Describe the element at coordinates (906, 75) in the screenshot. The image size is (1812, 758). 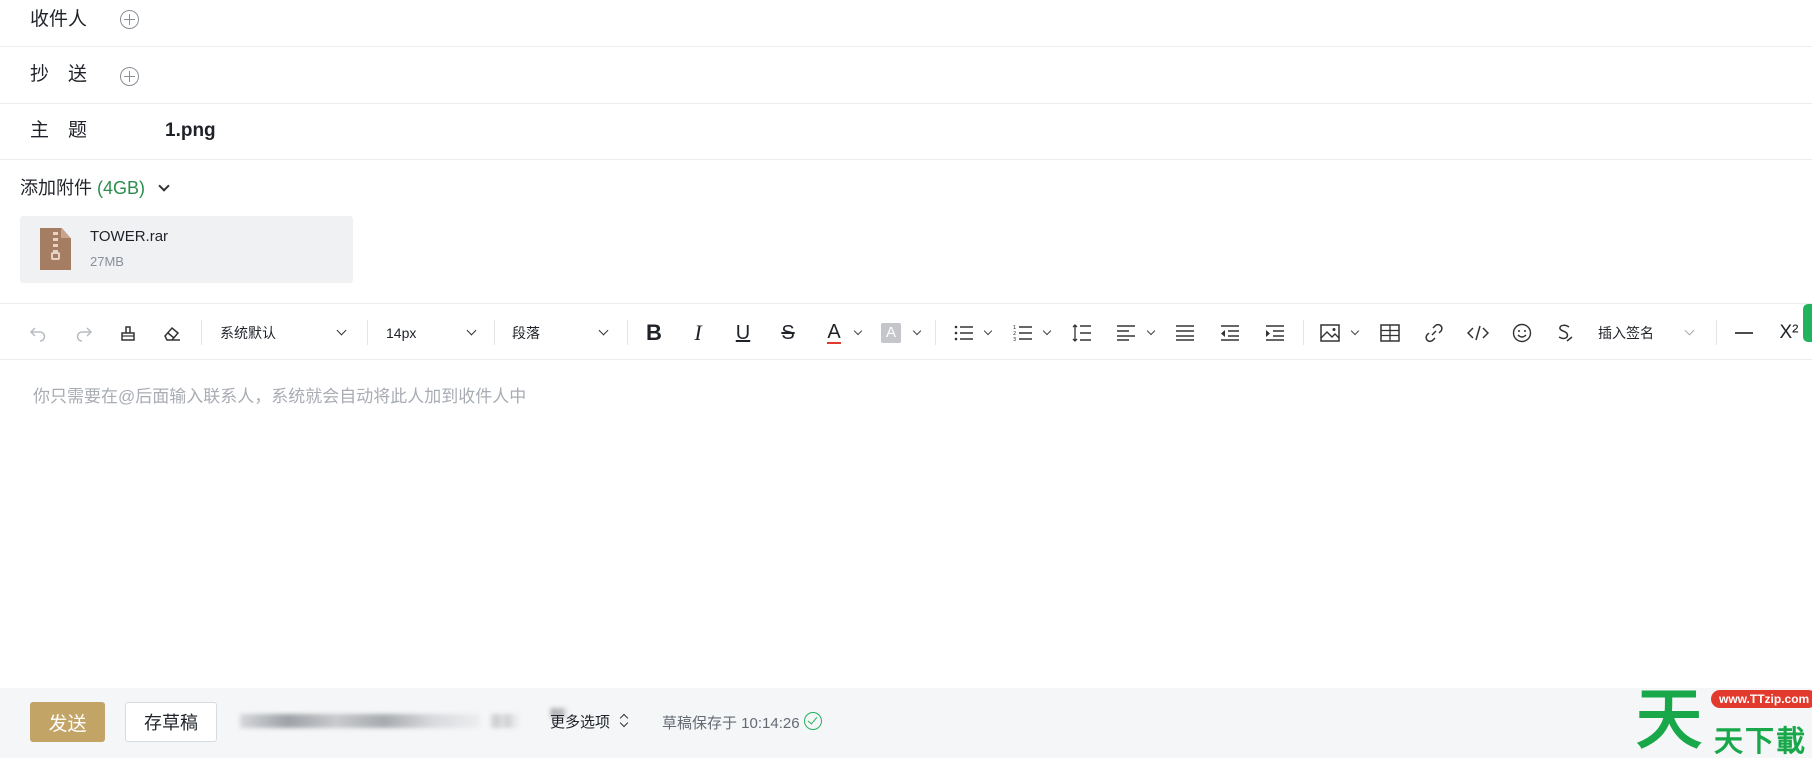
I see `cc-row: 抄 送` at that location.